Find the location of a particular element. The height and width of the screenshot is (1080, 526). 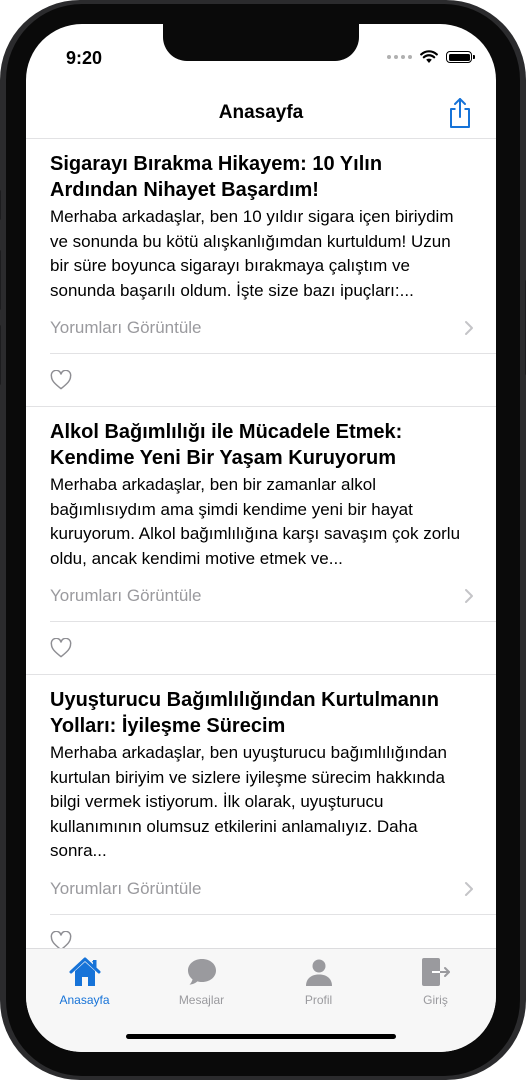

tab-label: Profil is located at coordinates (318, 1000).